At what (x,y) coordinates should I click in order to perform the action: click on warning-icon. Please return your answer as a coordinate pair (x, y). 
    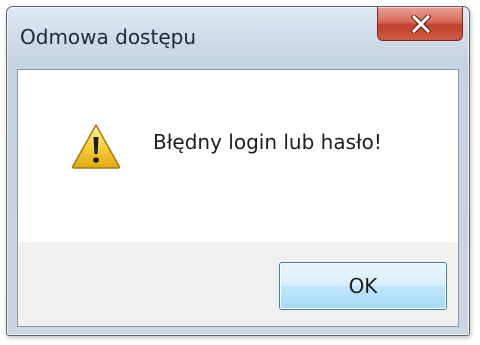
    Looking at the image, I should click on (96, 146).